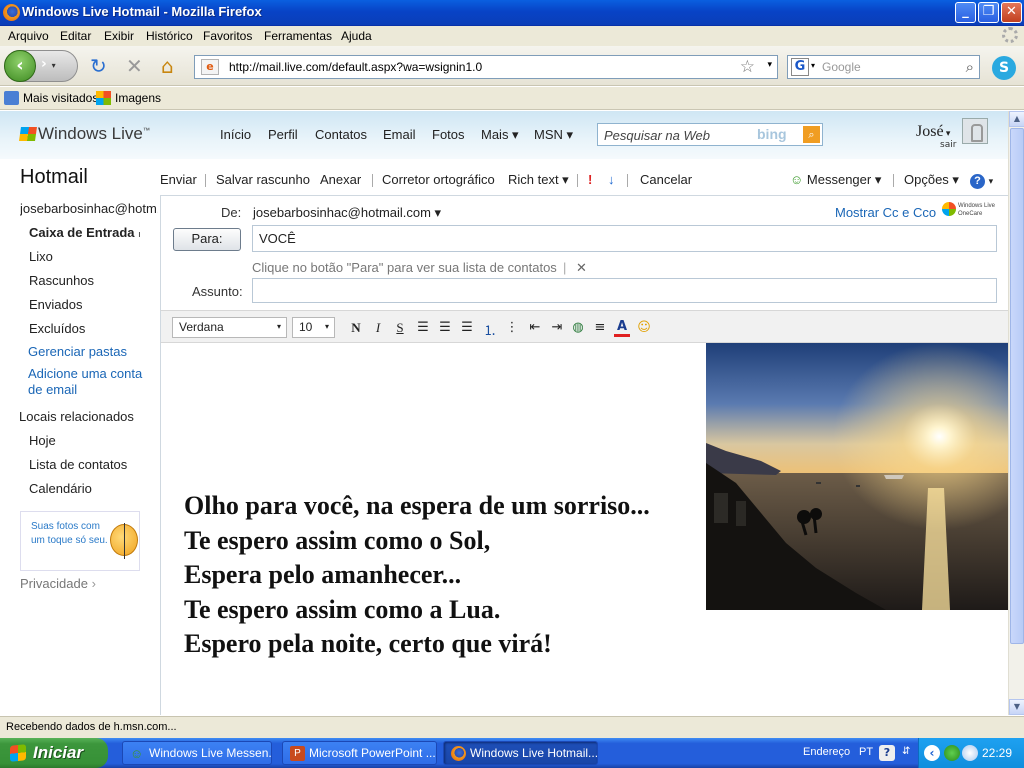 This screenshot has width=1024, height=768. I want to click on menu-favoritos: Favoritos, so click(227, 36).